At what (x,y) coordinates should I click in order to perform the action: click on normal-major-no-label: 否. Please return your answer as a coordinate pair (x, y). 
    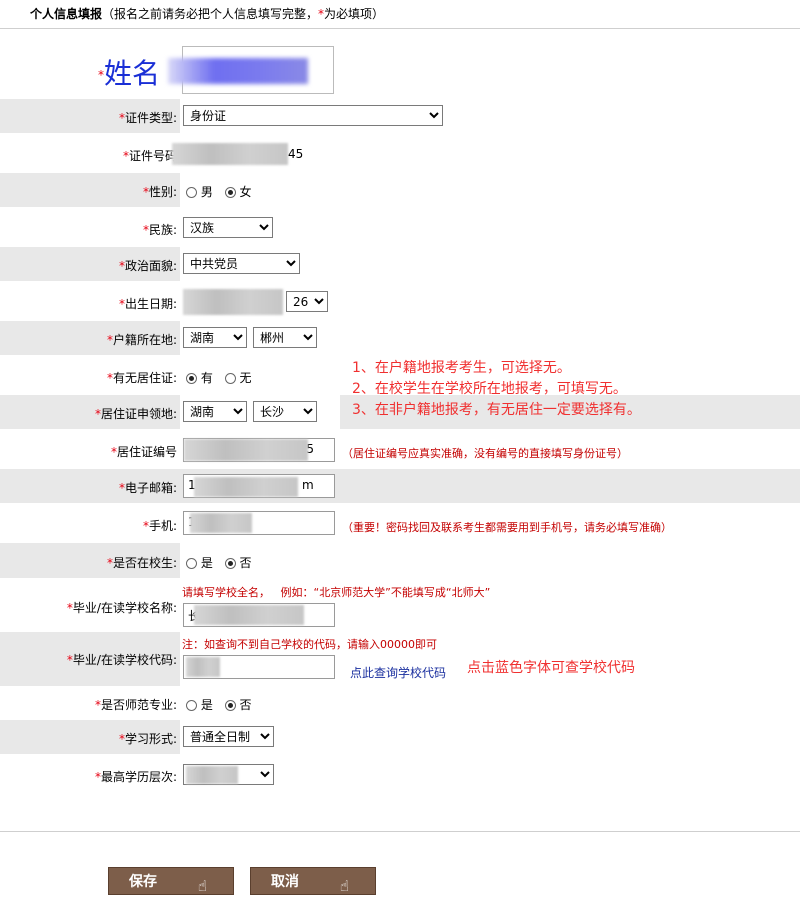
    Looking at the image, I should click on (245, 705).